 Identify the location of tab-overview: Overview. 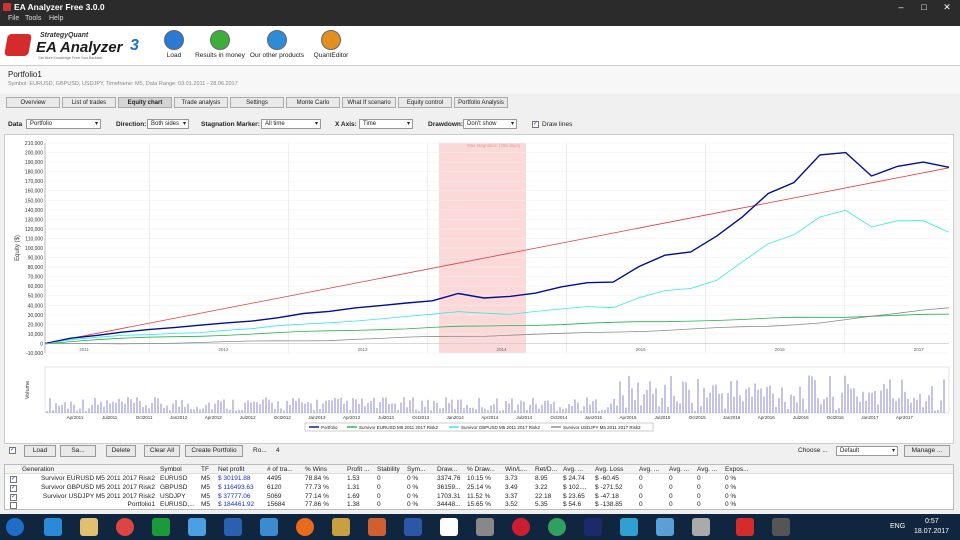
(33, 102).